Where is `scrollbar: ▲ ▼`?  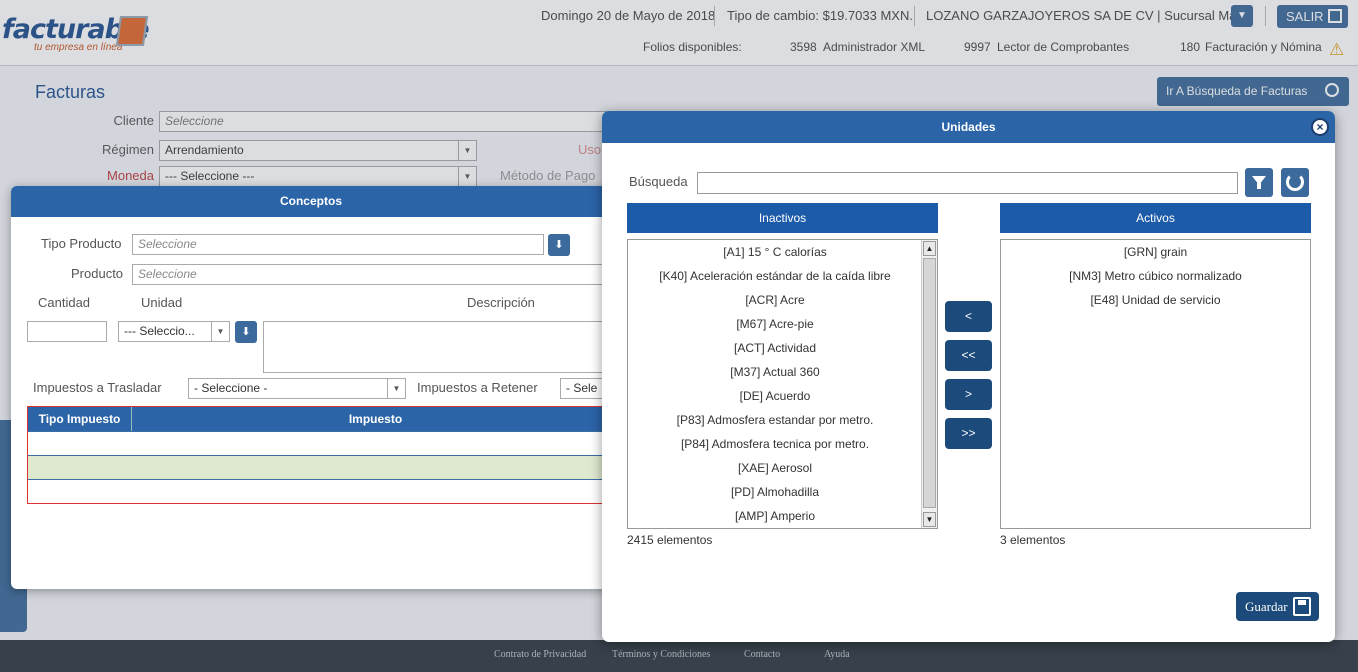
scrollbar: ▲ ▼ is located at coordinates (929, 384).